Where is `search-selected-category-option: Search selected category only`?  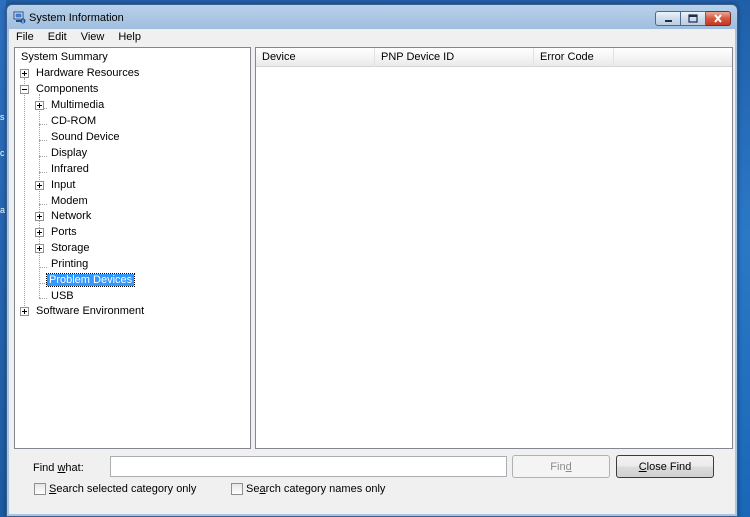 search-selected-category-option: Search selected category only is located at coordinates (115, 489).